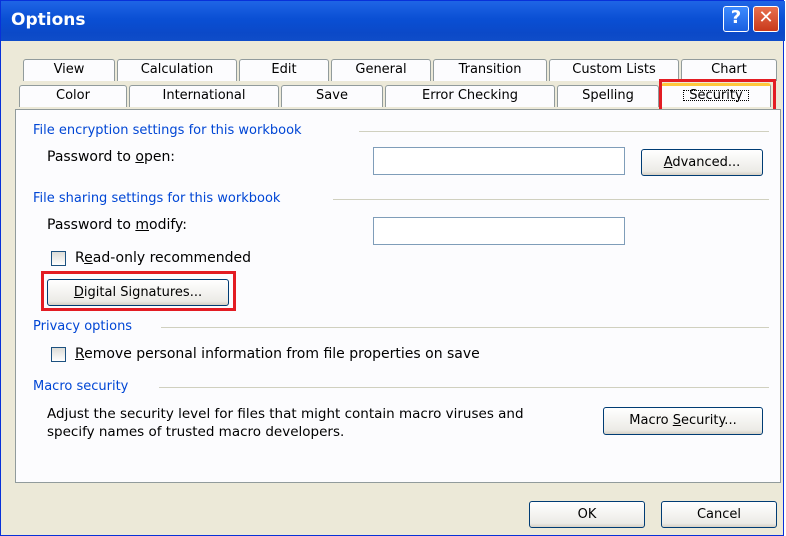 The height and width of the screenshot is (536, 786). Describe the element at coordinates (614, 70) in the screenshot. I see `tab-custom-lists: Custom Lists` at that location.